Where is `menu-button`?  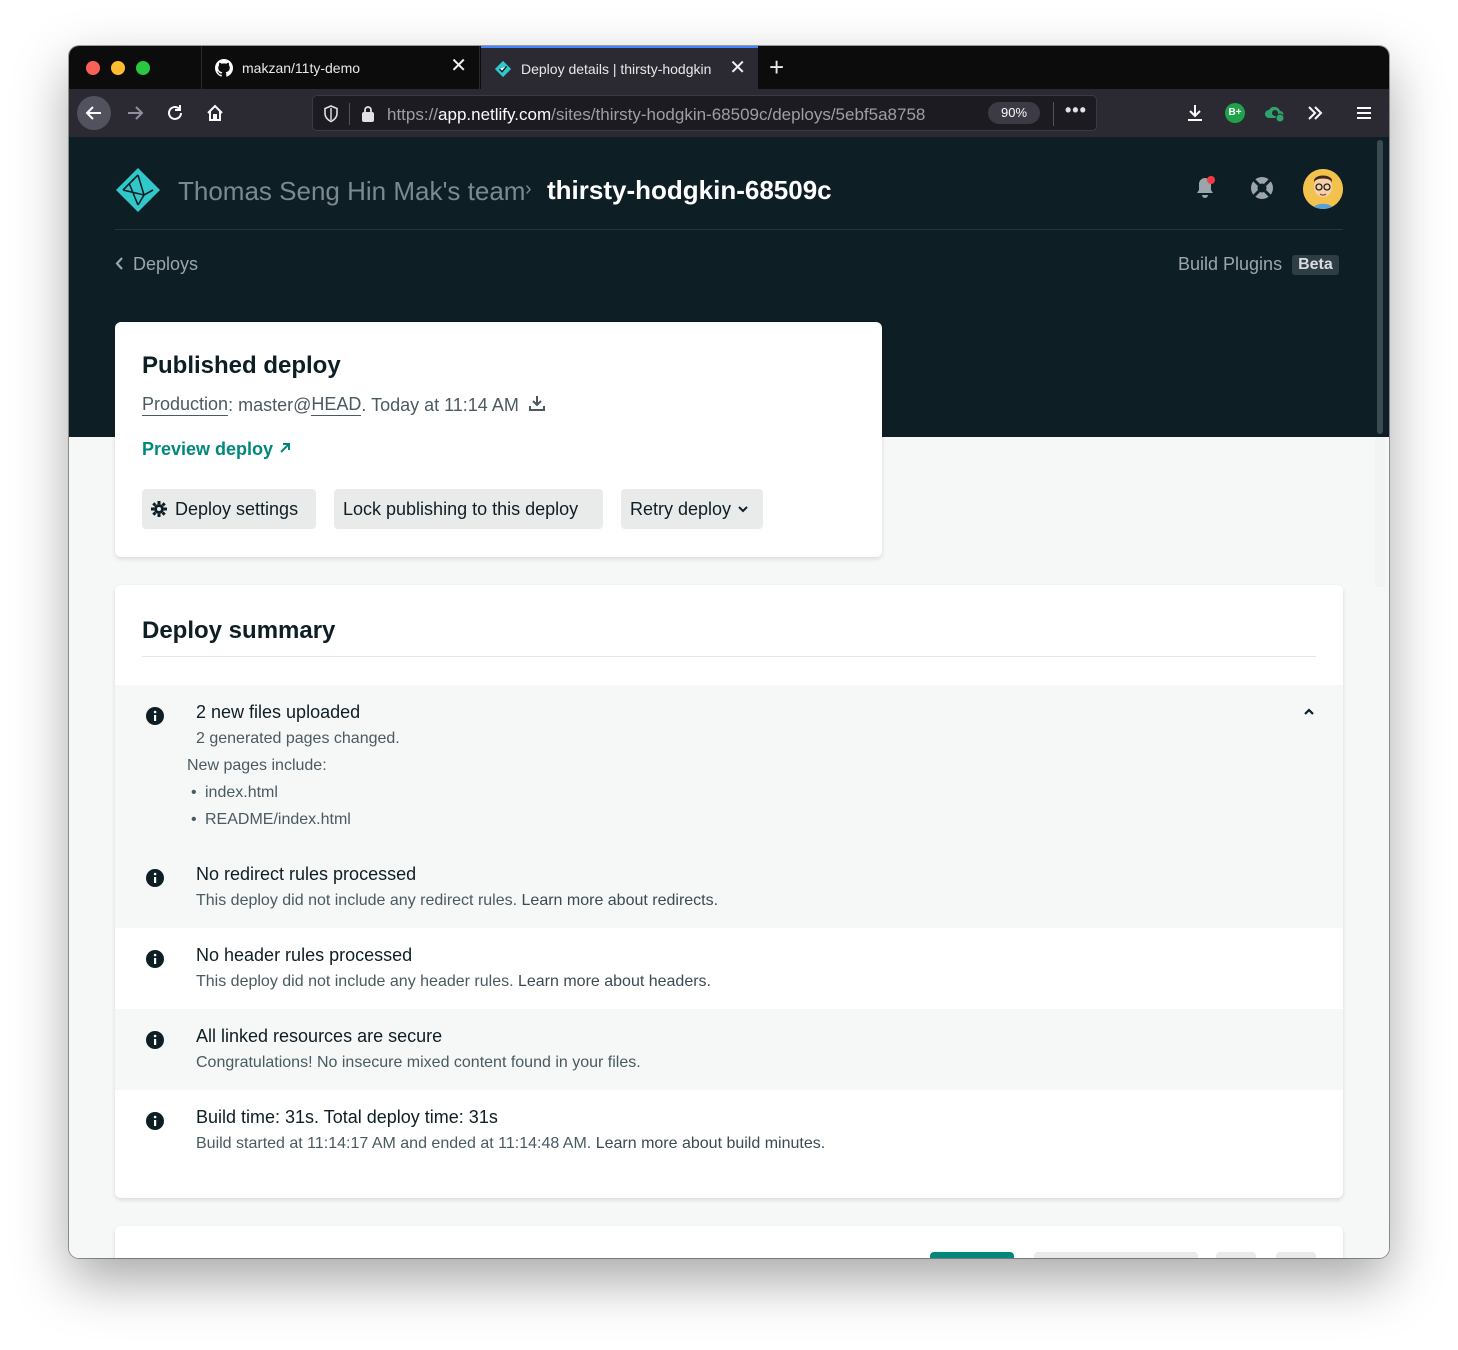
menu-button is located at coordinates (1364, 113).